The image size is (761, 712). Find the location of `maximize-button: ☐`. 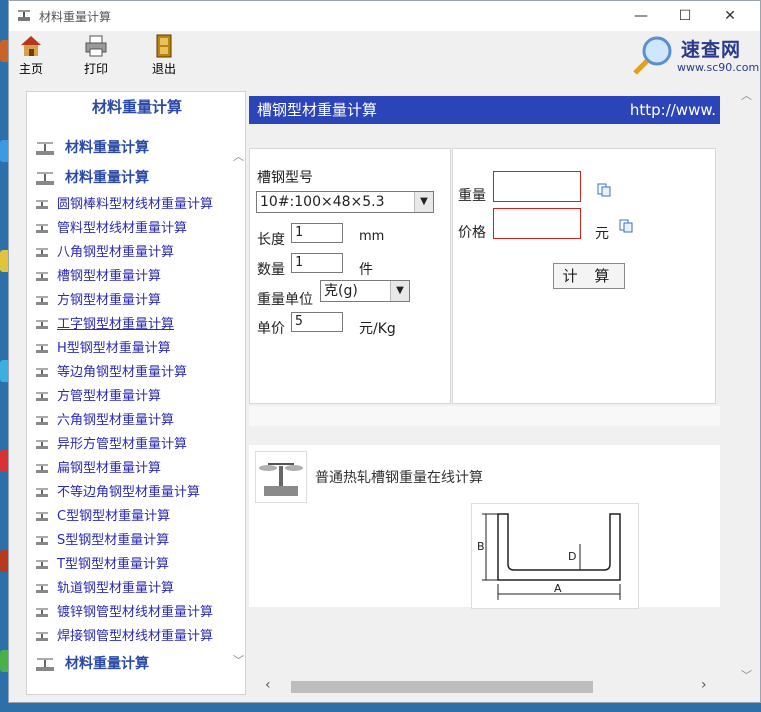

maximize-button: ☐ is located at coordinates (685, 16).